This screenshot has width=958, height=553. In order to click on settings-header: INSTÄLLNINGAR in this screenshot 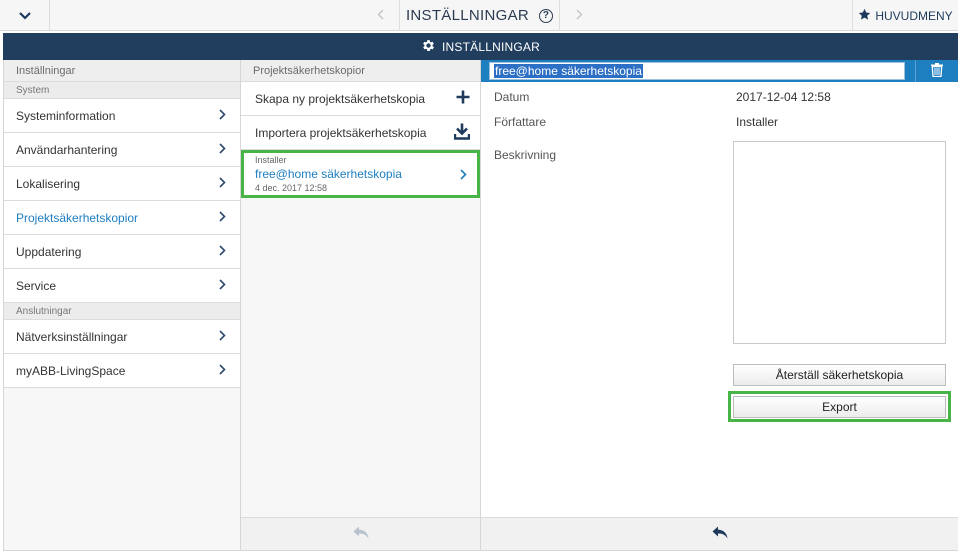, I will do `click(480, 46)`.